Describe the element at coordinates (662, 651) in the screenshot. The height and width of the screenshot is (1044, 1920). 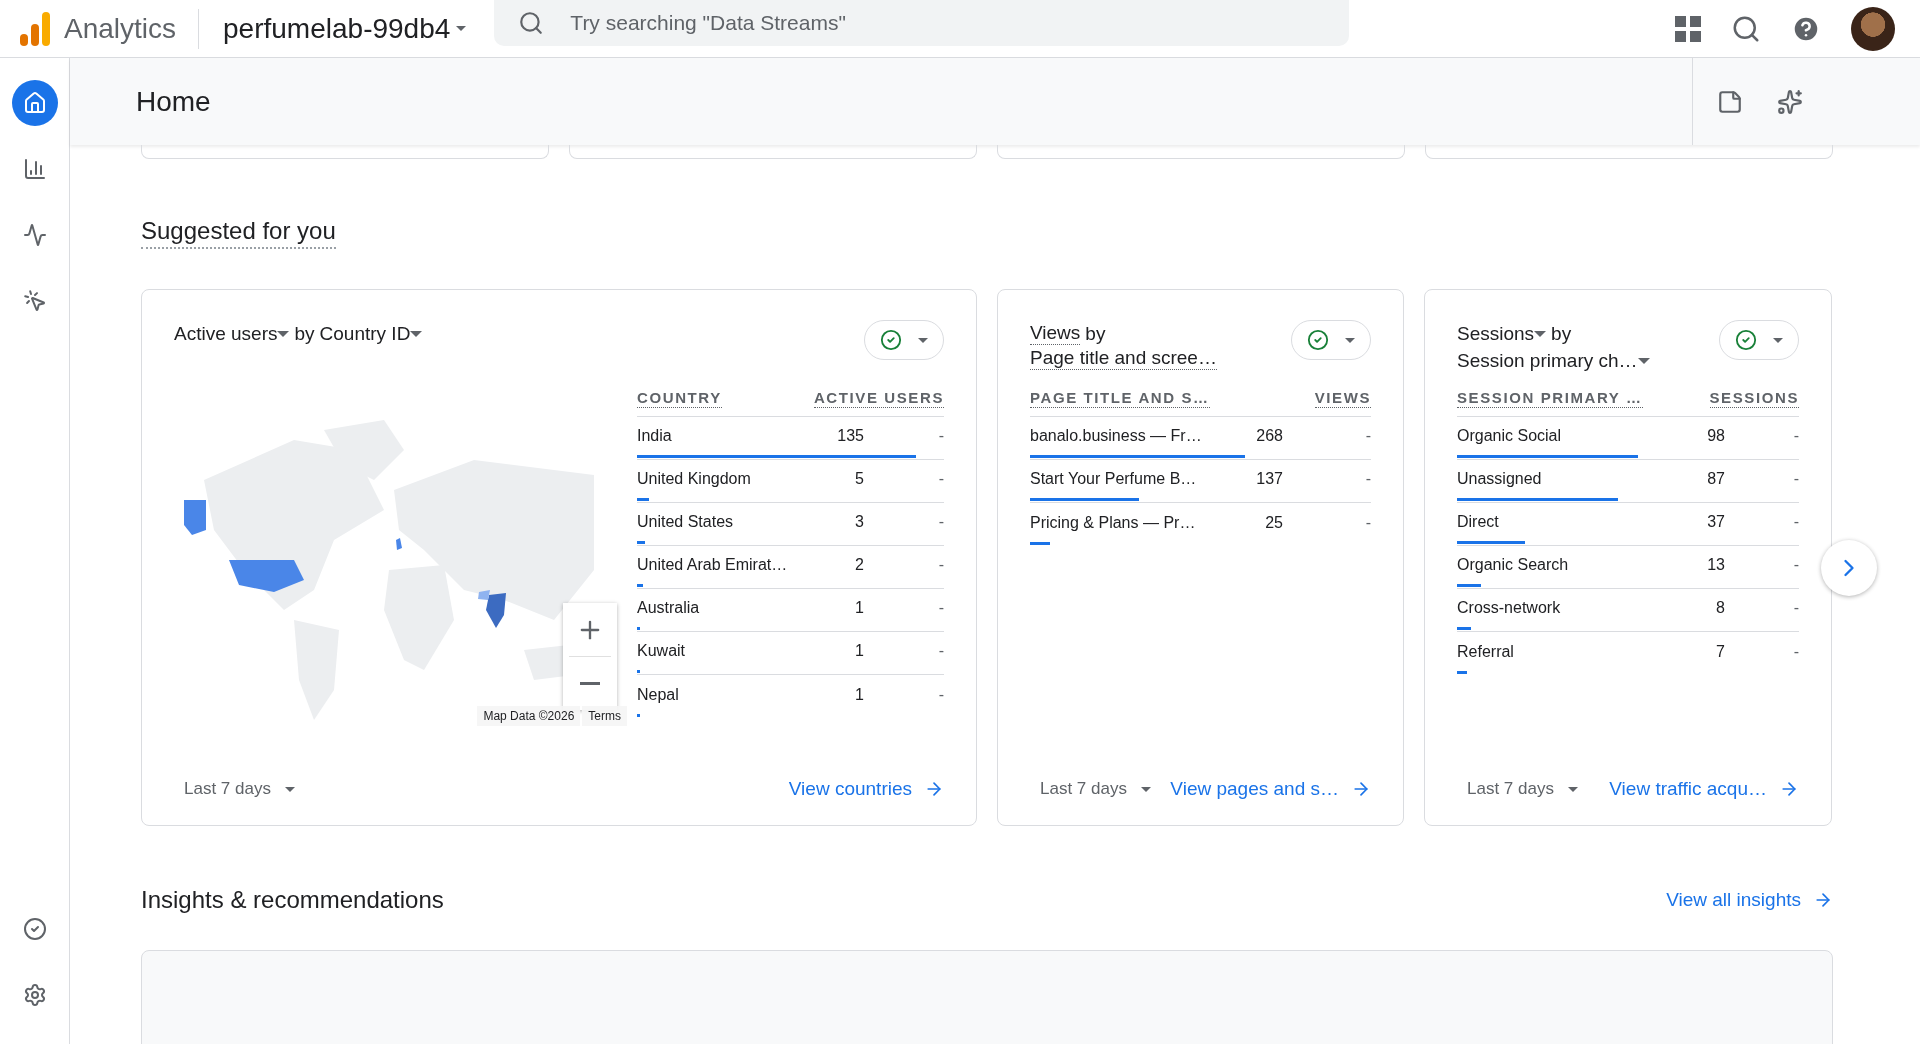
I see `table-cell-text: Kuwait` at that location.